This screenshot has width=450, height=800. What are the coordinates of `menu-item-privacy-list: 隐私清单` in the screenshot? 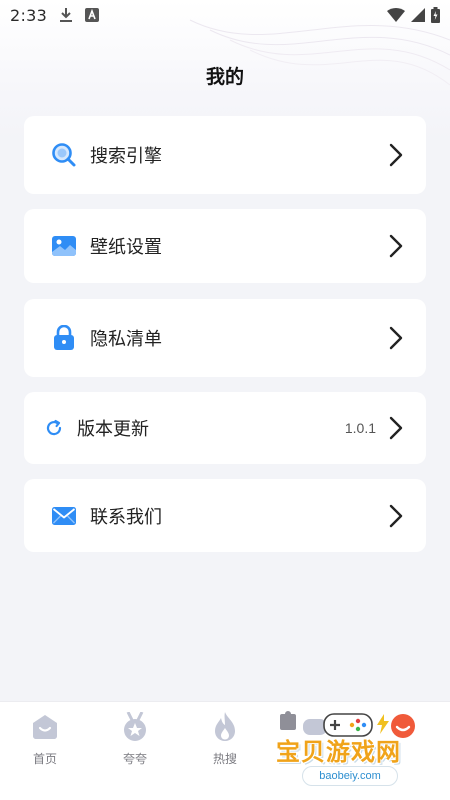 It's located at (225, 338).